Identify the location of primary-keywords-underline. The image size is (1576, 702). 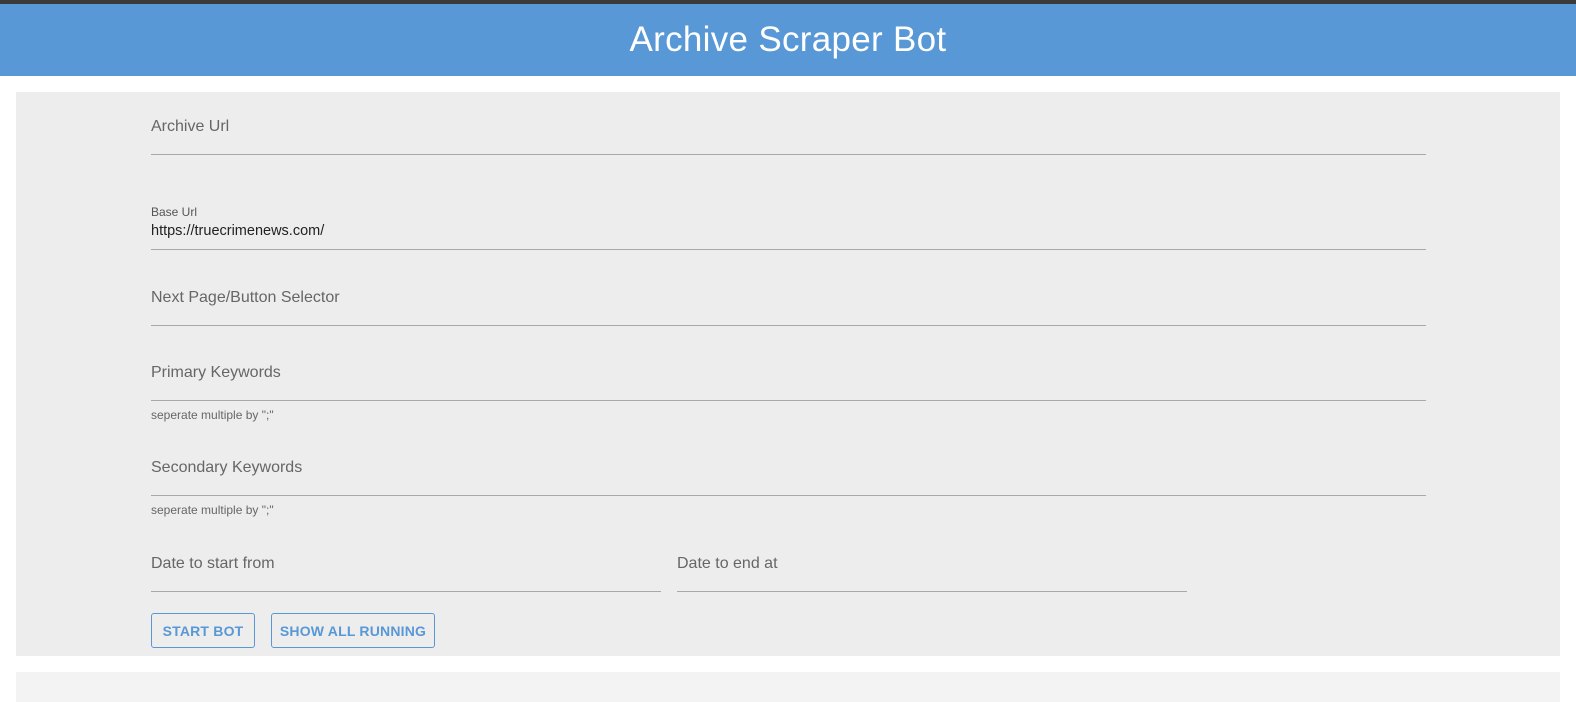
(788, 400).